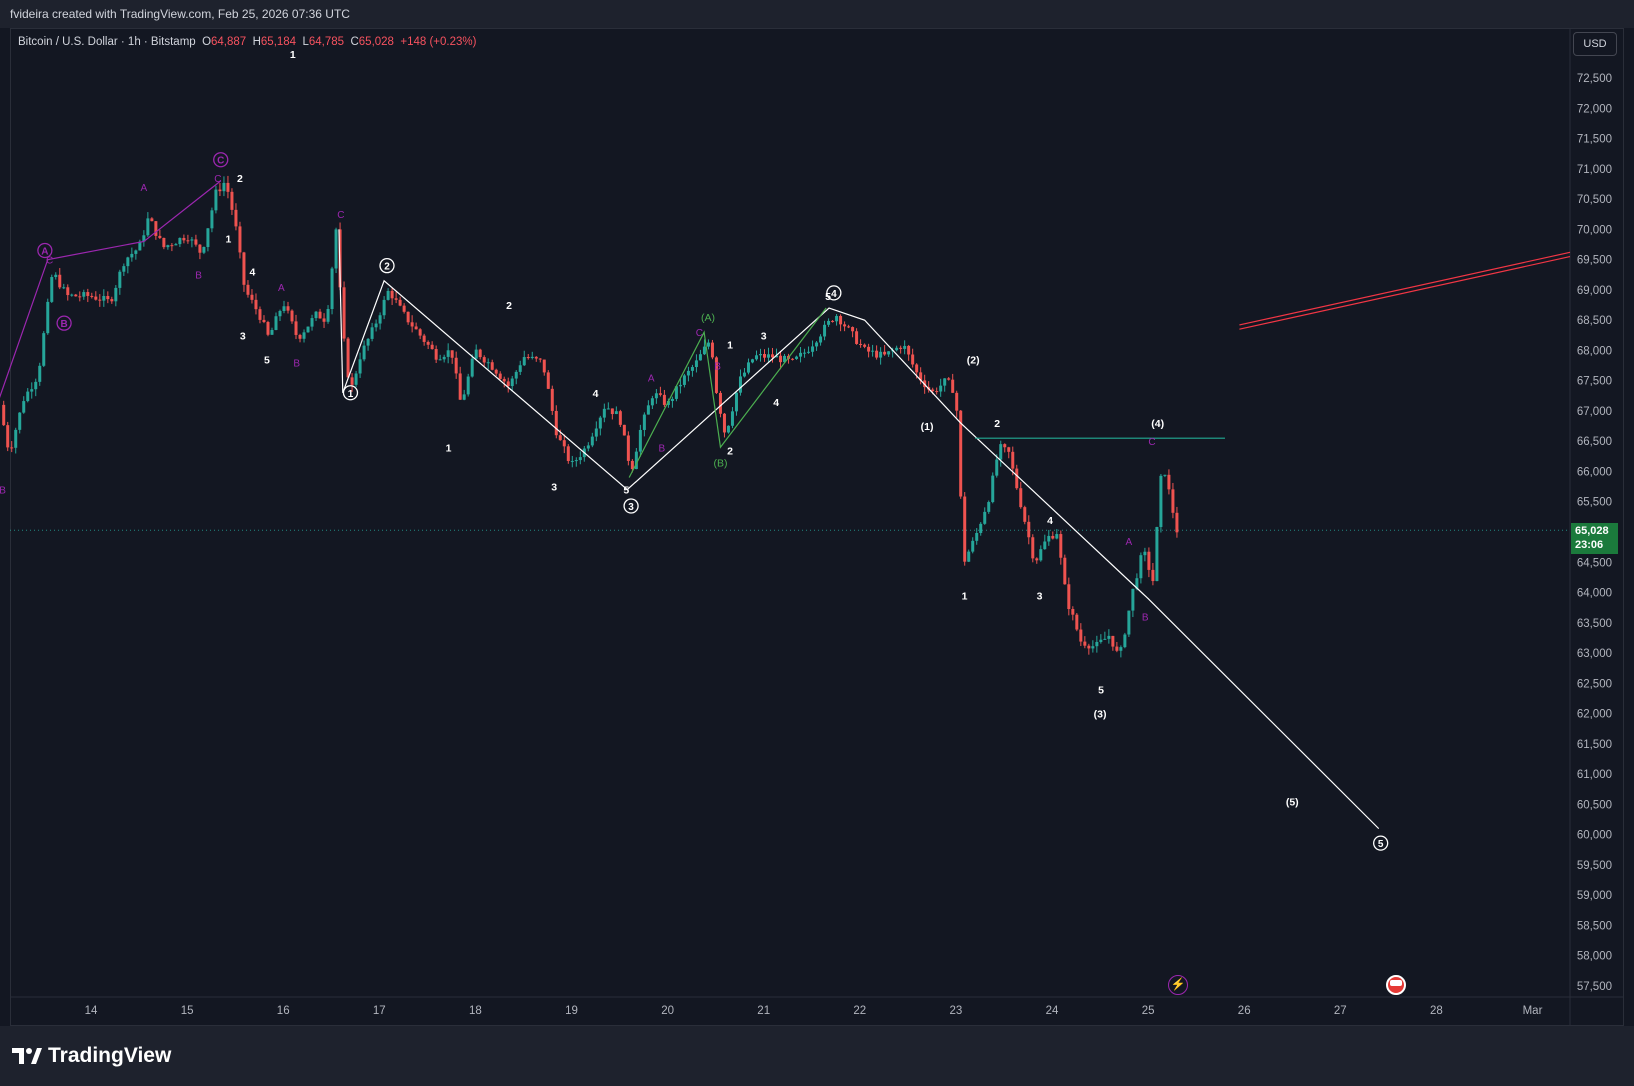  I want to click on x-tick-label: 28, so click(1436, 1011).